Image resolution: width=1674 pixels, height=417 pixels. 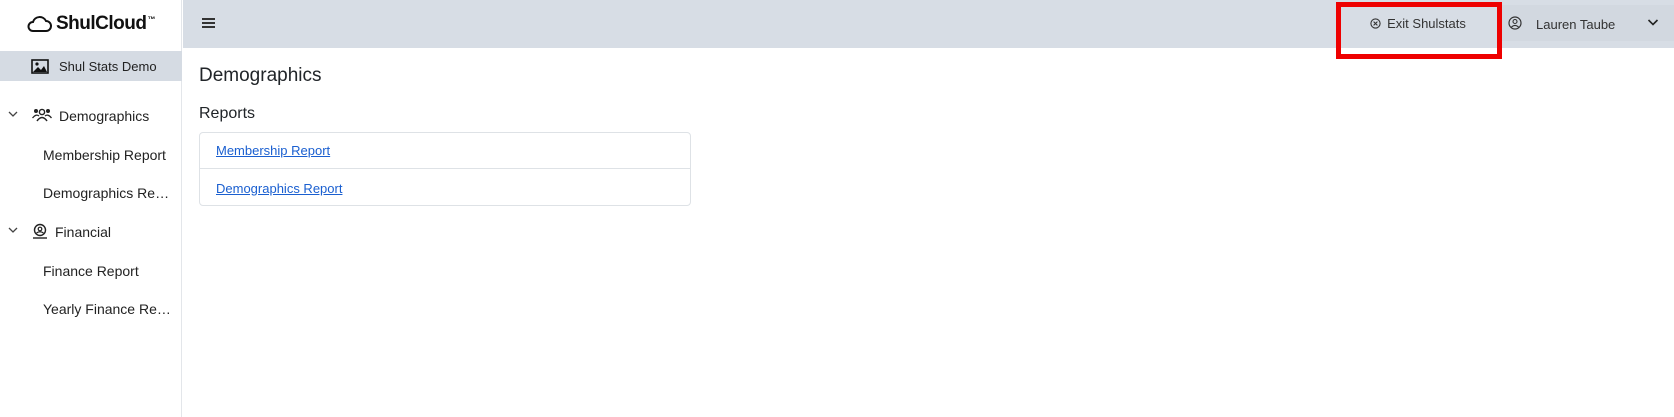 What do you see at coordinates (105, 23) in the screenshot?
I see `brand-name: ShulCloud™` at bounding box center [105, 23].